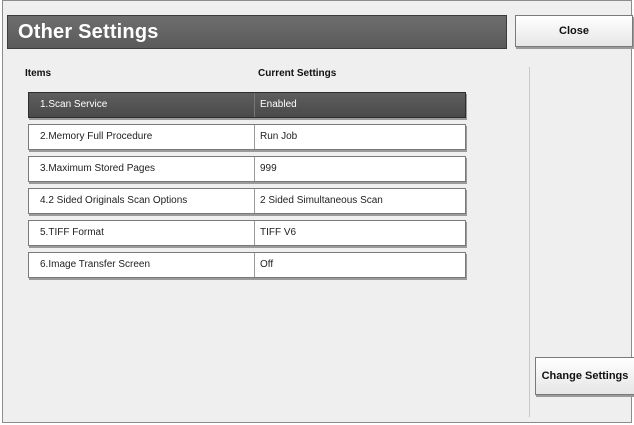 This screenshot has width=634, height=425. What do you see at coordinates (38, 73) in the screenshot?
I see `items-column-header: Items` at bounding box center [38, 73].